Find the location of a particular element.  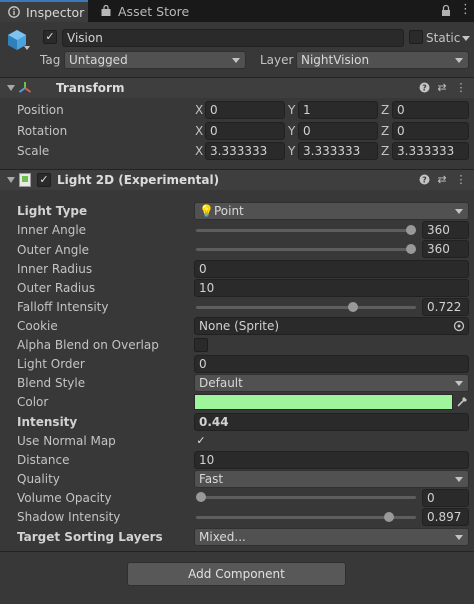

tag-label: Tag is located at coordinates (50, 60).